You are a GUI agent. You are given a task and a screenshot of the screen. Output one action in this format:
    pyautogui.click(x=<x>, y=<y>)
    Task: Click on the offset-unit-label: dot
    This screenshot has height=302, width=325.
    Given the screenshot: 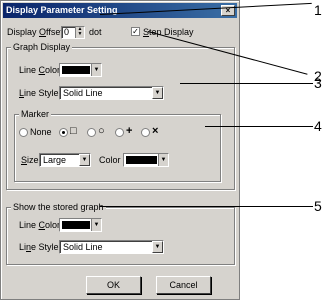 What is the action you would take?
    pyautogui.click(x=95, y=32)
    